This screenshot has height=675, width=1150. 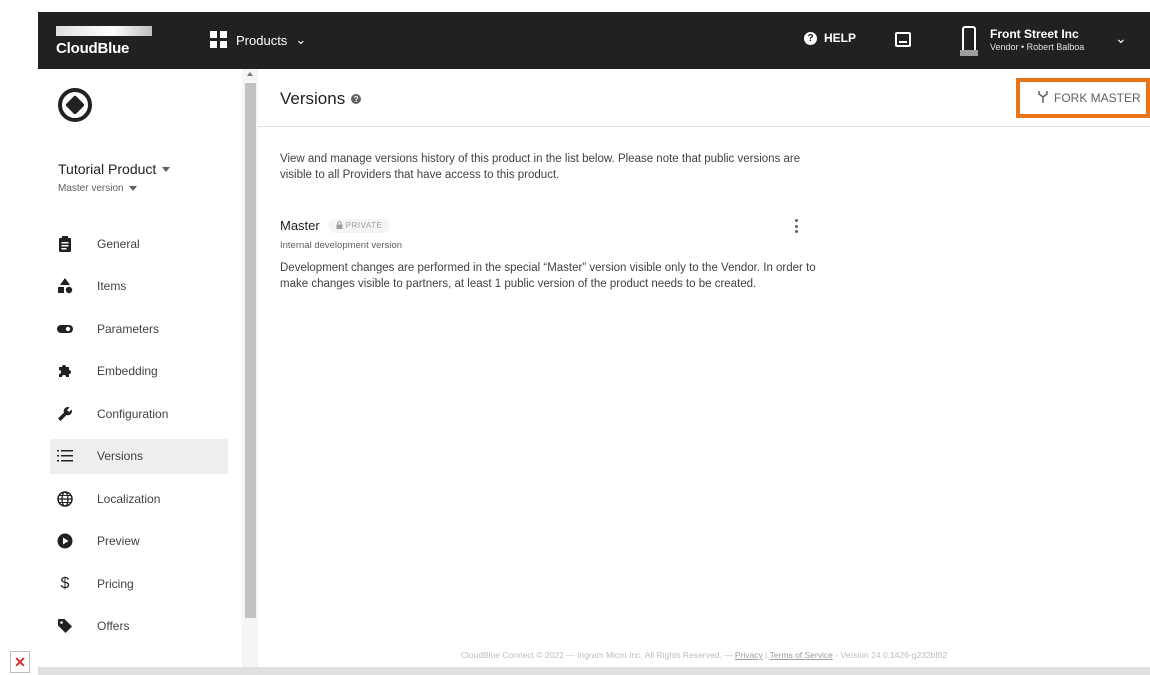 What do you see at coordinates (262, 40) in the screenshot?
I see `products-label: Products` at bounding box center [262, 40].